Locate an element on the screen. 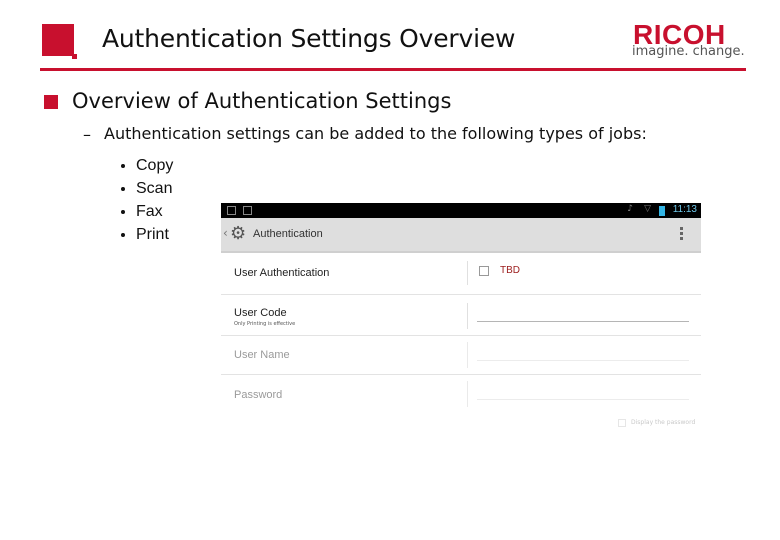 Image resolution: width=780 pixels, height=540 pixels. settings-row-user-authentication: User Authentication TBD is located at coordinates (461, 274).